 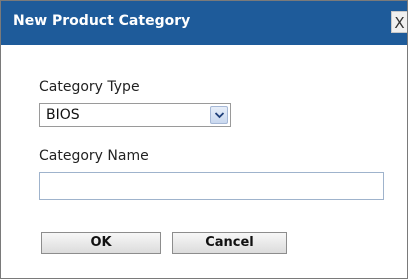 What do you see at coordinates (229, 243) in the screenshot?
I see `cancel-button: Cancel` at bounding box center [229, 243].